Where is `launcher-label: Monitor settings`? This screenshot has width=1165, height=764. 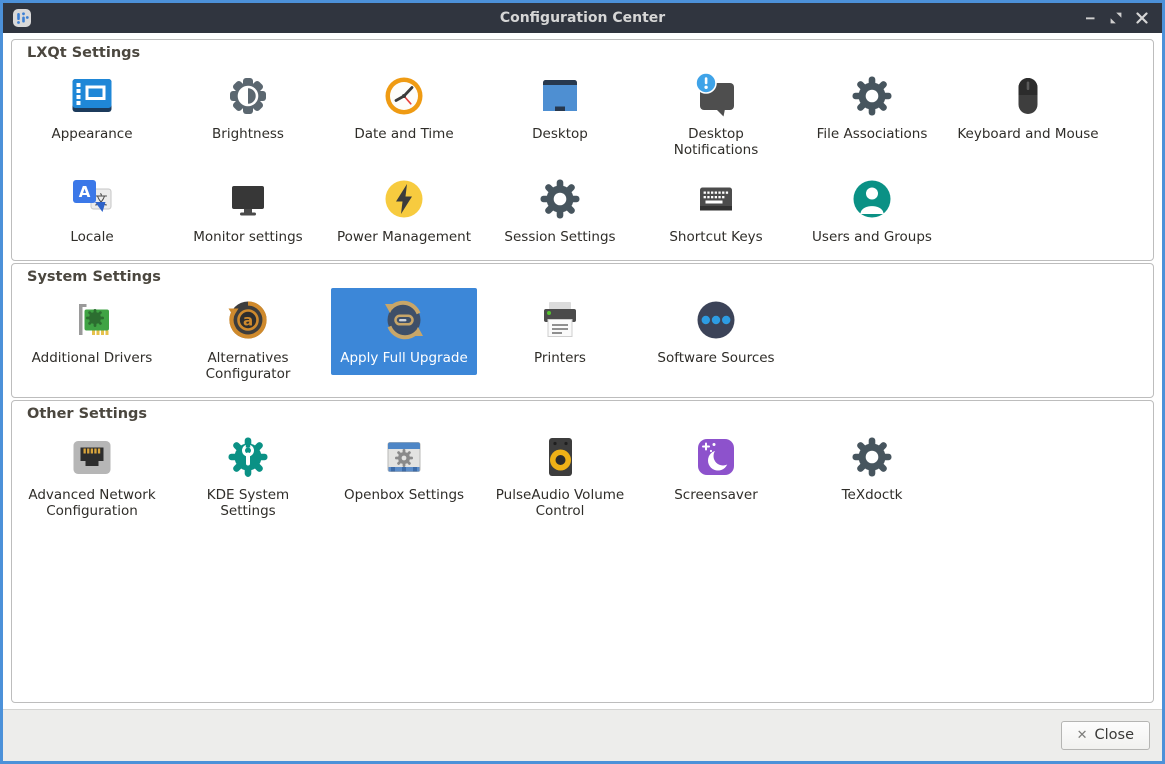 launcher-label: Monitor settings is located at coordinates (248, 236).